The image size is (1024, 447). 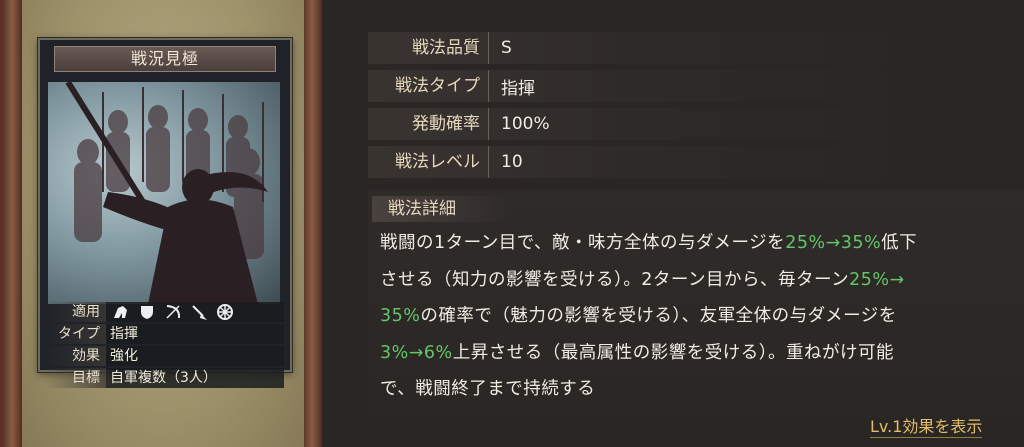 What do you see at coordinates (899, 243) in the screenshot?
I see `detail-text-segment: 低下` at bounding box center [899, 243].